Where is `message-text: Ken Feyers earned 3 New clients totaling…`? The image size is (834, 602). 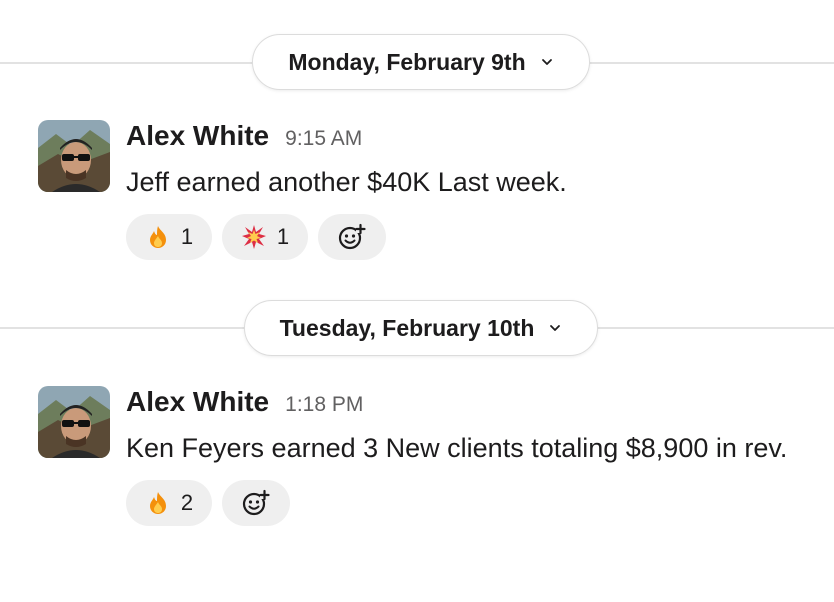
message-text: Ken Feyers earned 3 New clients totaling… is located at coordinates (457, 448).